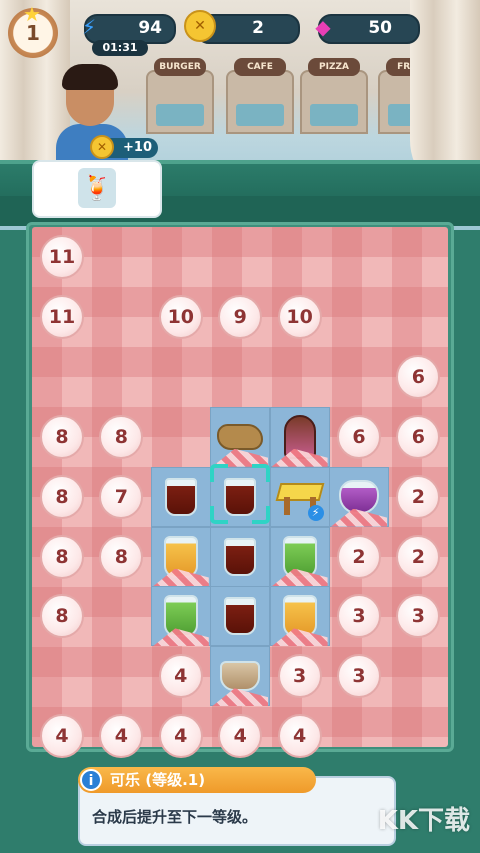  I want to click on gem-counter: ◆ 50, so click(367, 29).